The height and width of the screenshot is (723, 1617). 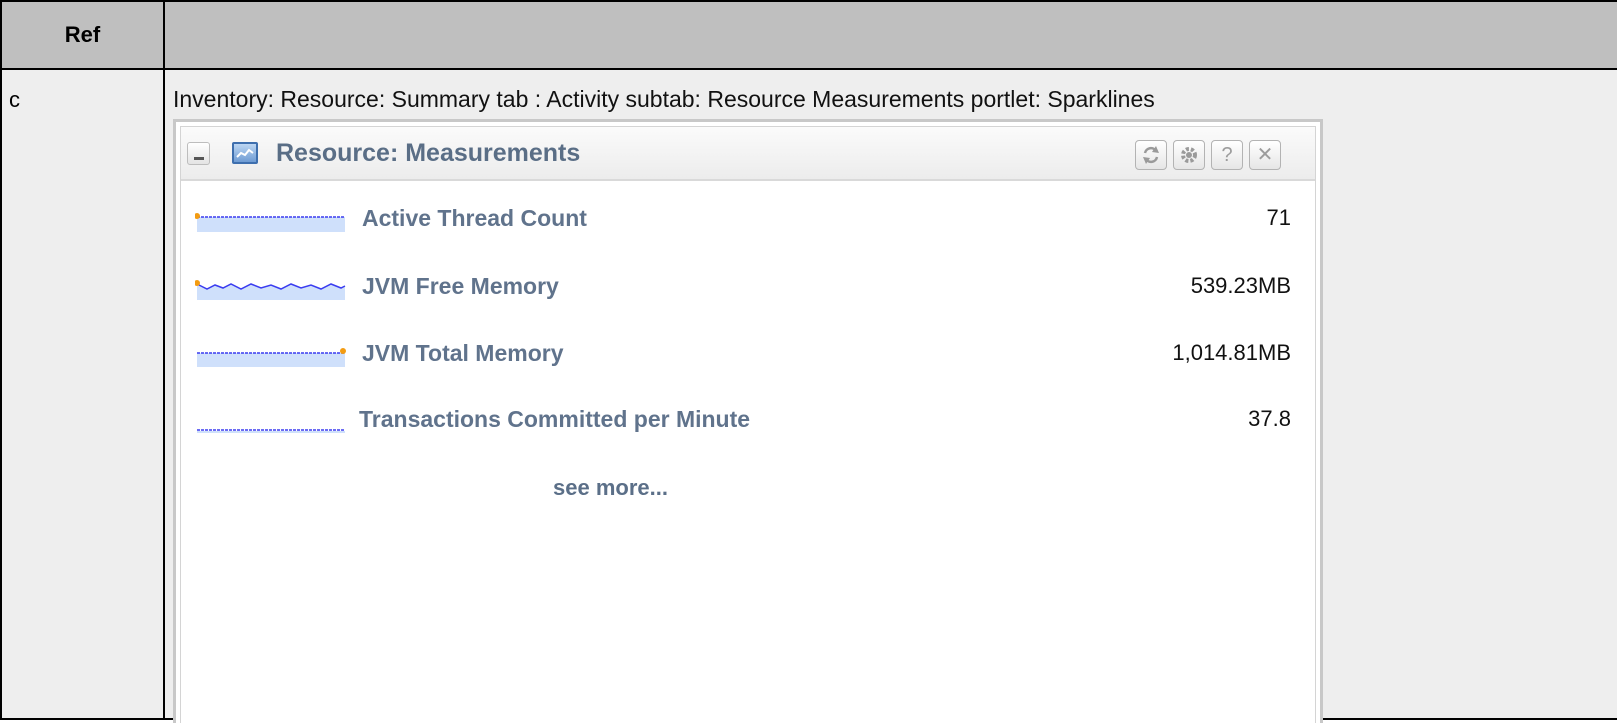 What do you see at coordinates (428, 153) in the screenshot?
I see `portlet-title: Resource: Measurements` at bounding box center [428, 153].